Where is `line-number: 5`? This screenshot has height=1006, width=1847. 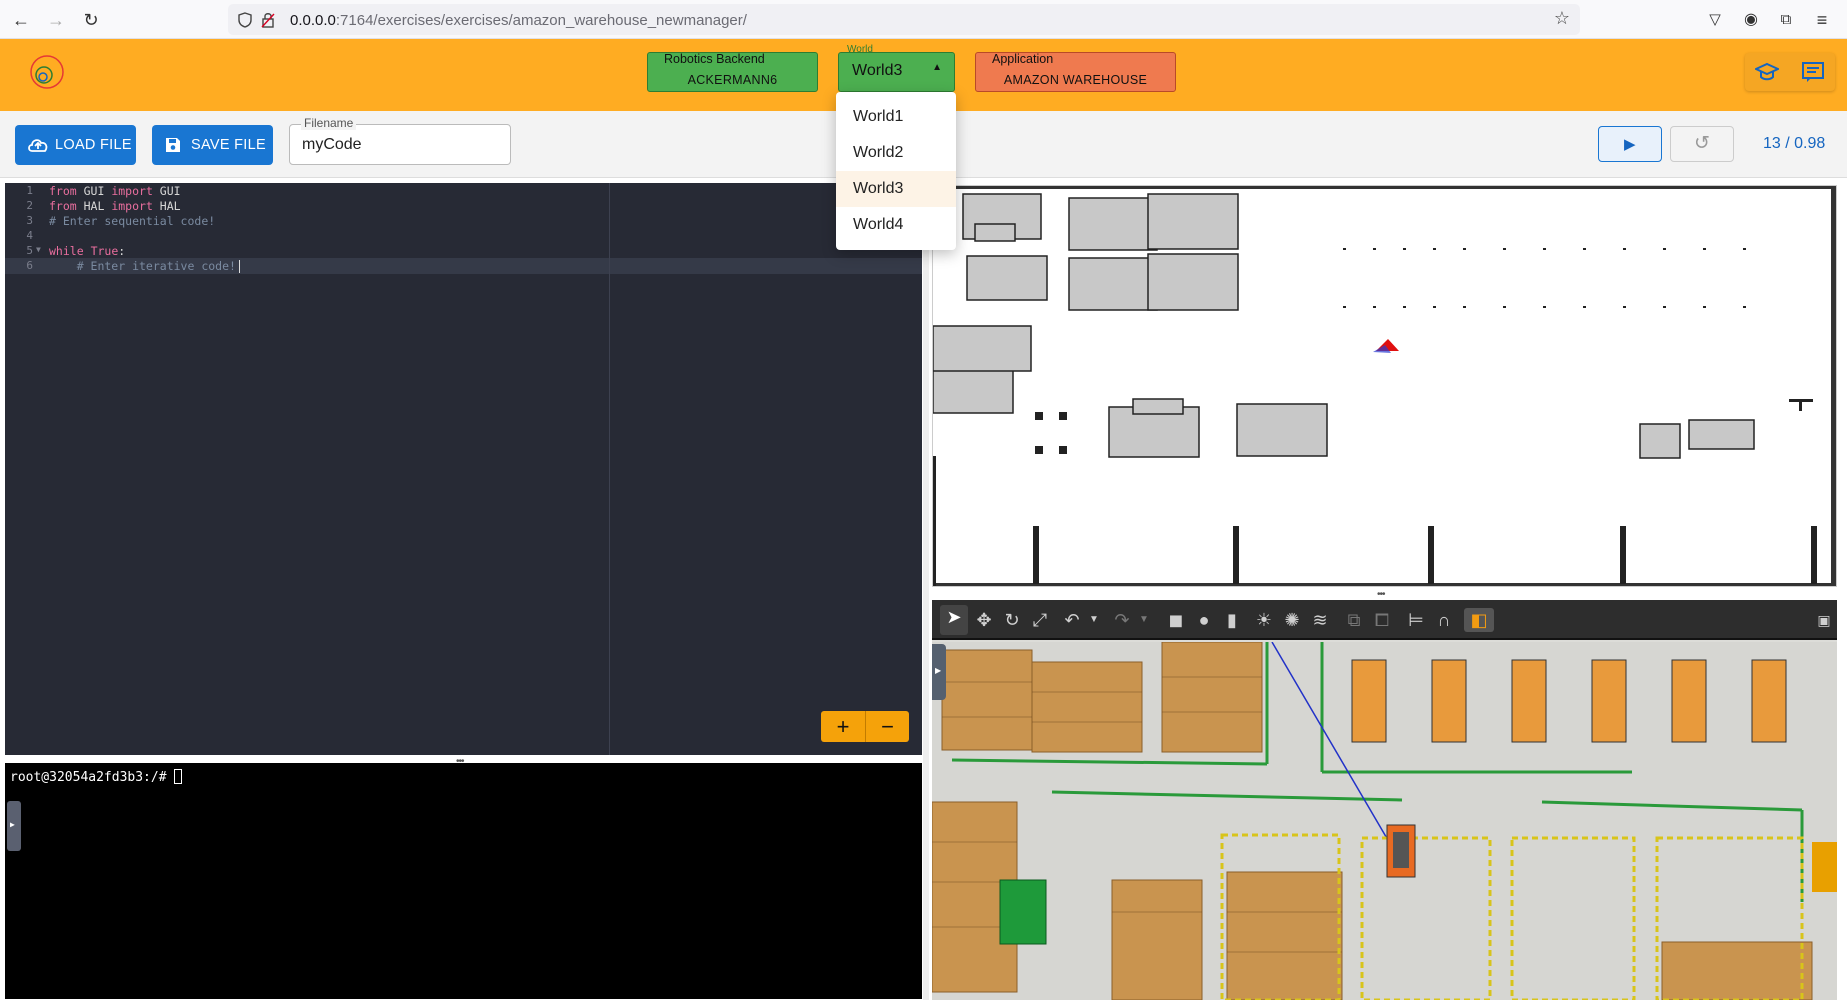
line-number: 5 is located at coordinates (29, 250).